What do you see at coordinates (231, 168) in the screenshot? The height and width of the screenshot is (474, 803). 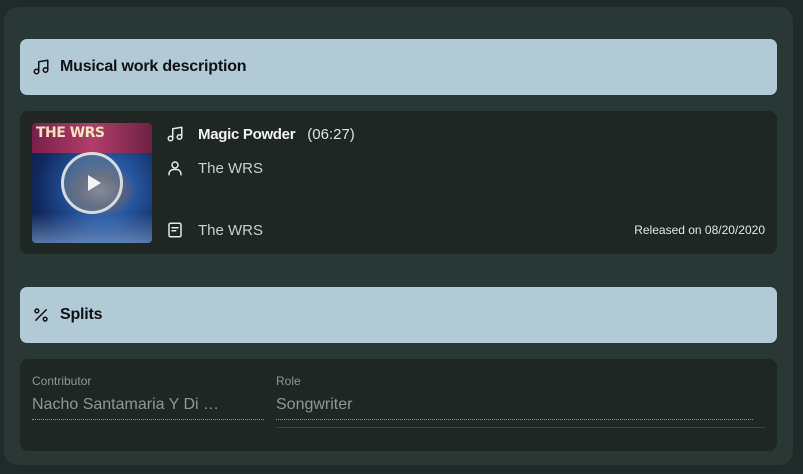 I see `artist-name: The WRS` at bounding box center [231, 168].